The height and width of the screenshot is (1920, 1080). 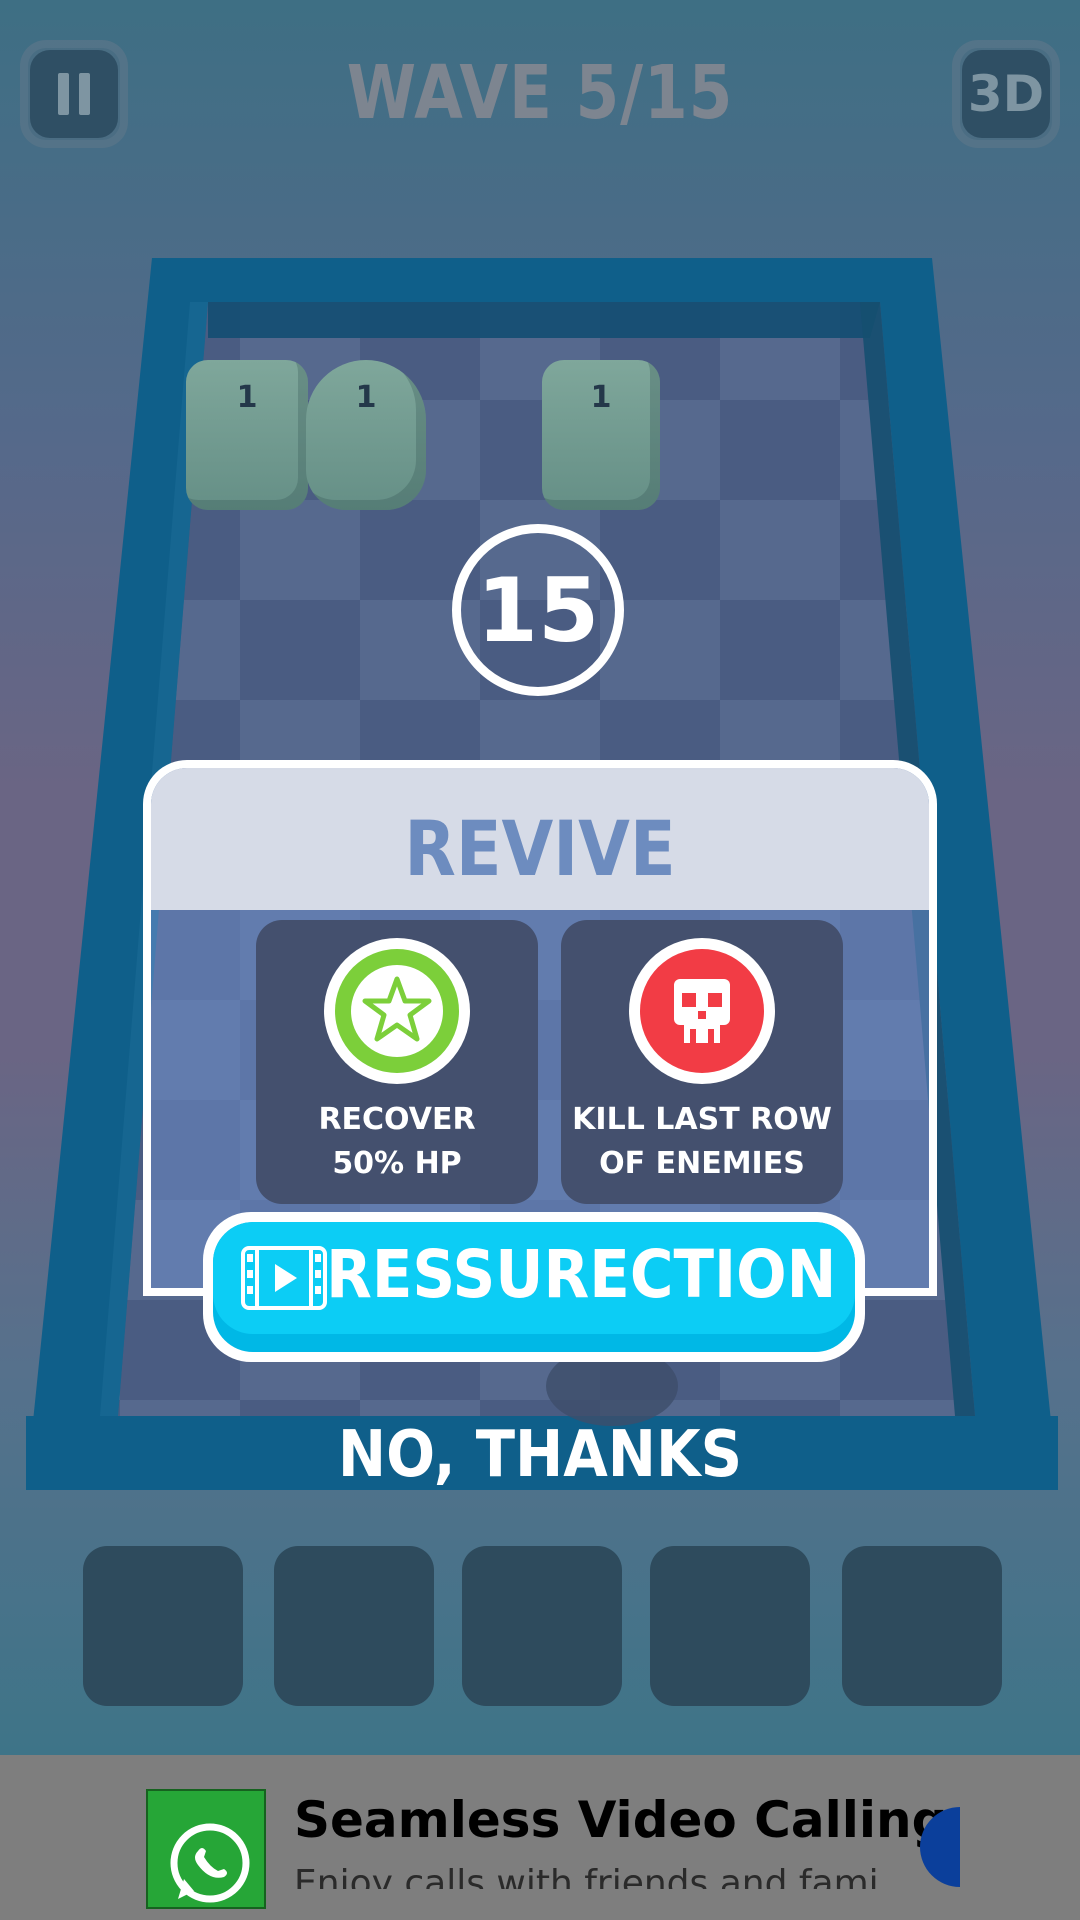 What do you see at coordinates (581, 1274) in the screenshot?
I see `resurrection-label: RESSURECTION` at bounding box center [581, 1274].